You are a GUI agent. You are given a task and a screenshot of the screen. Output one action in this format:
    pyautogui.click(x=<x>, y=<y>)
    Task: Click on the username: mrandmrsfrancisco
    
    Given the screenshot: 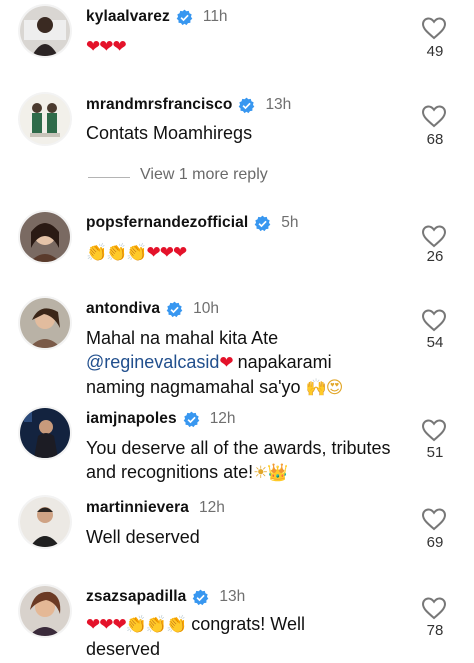 What is the action you would take?
    pyautogui.click(x=159, y=105)
    